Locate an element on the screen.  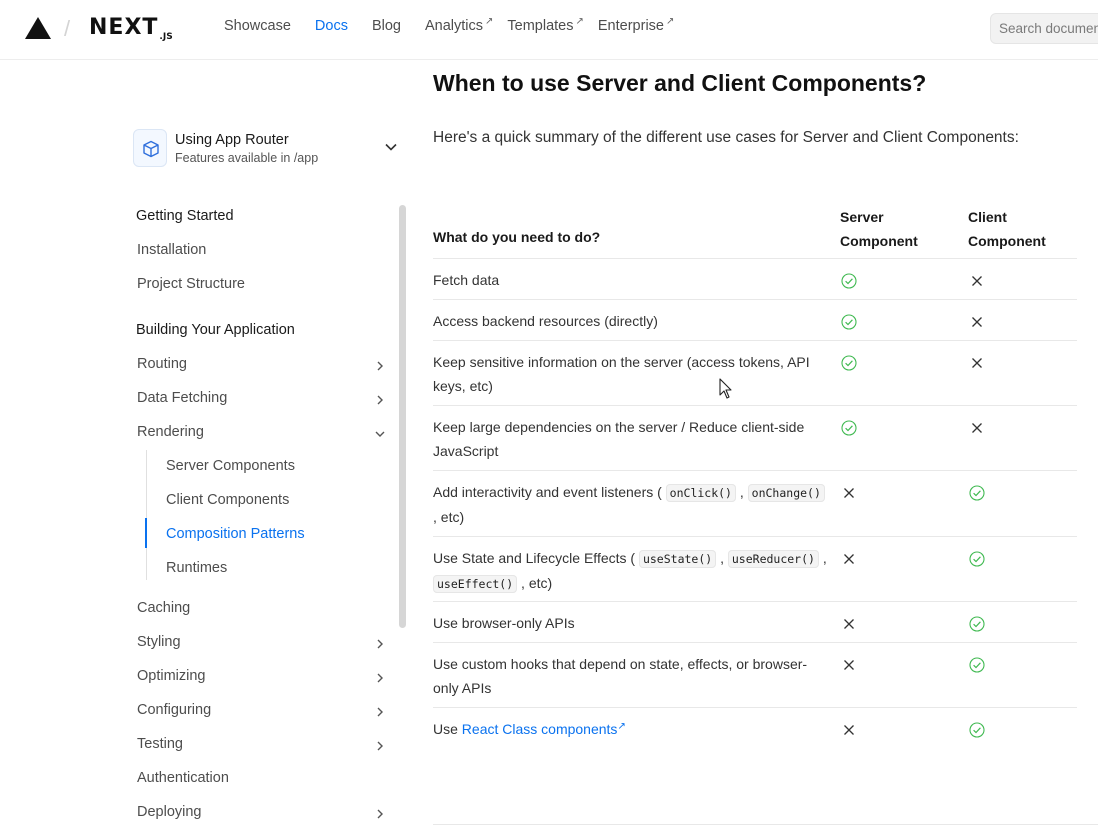
task-text: Add interactivity and event listeners ( is located at coordinates (549, 492).